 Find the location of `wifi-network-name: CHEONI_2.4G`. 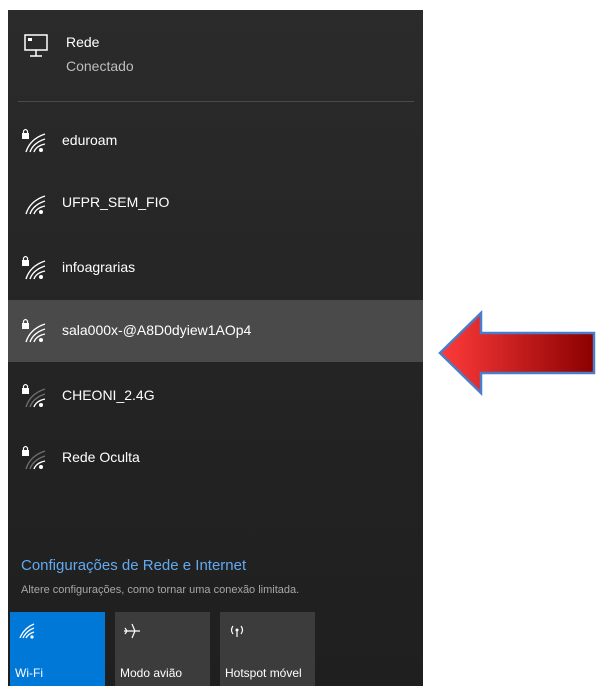

wifi-network-name: CHEONI_2.4G is located at coordinates (108, 395).